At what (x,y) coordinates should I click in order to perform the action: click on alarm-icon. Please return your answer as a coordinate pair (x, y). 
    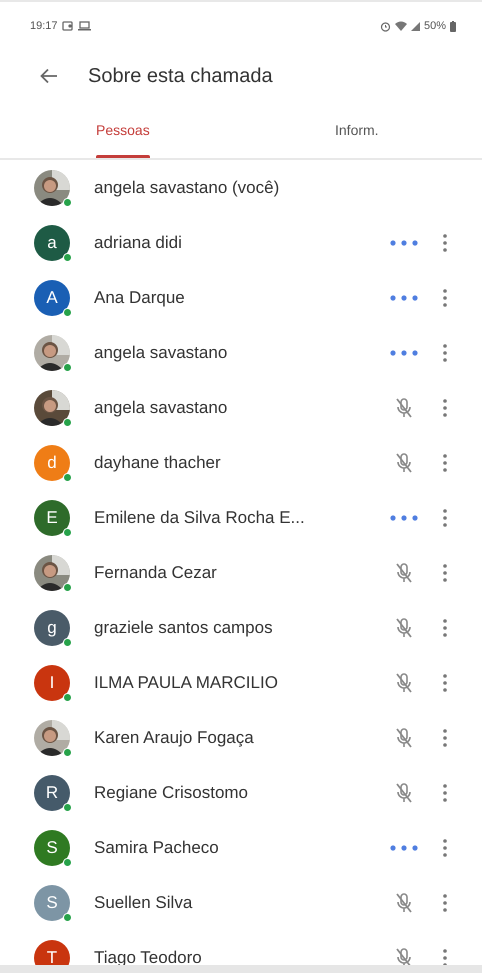
    Looking at the image, I should click on (385, 26).